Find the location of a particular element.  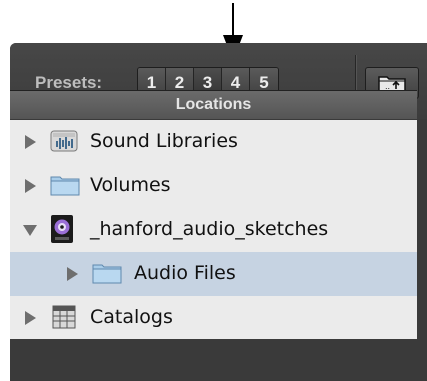

location-item-sound-libraries: Sound Libraries is located at coordinates (213, 142).